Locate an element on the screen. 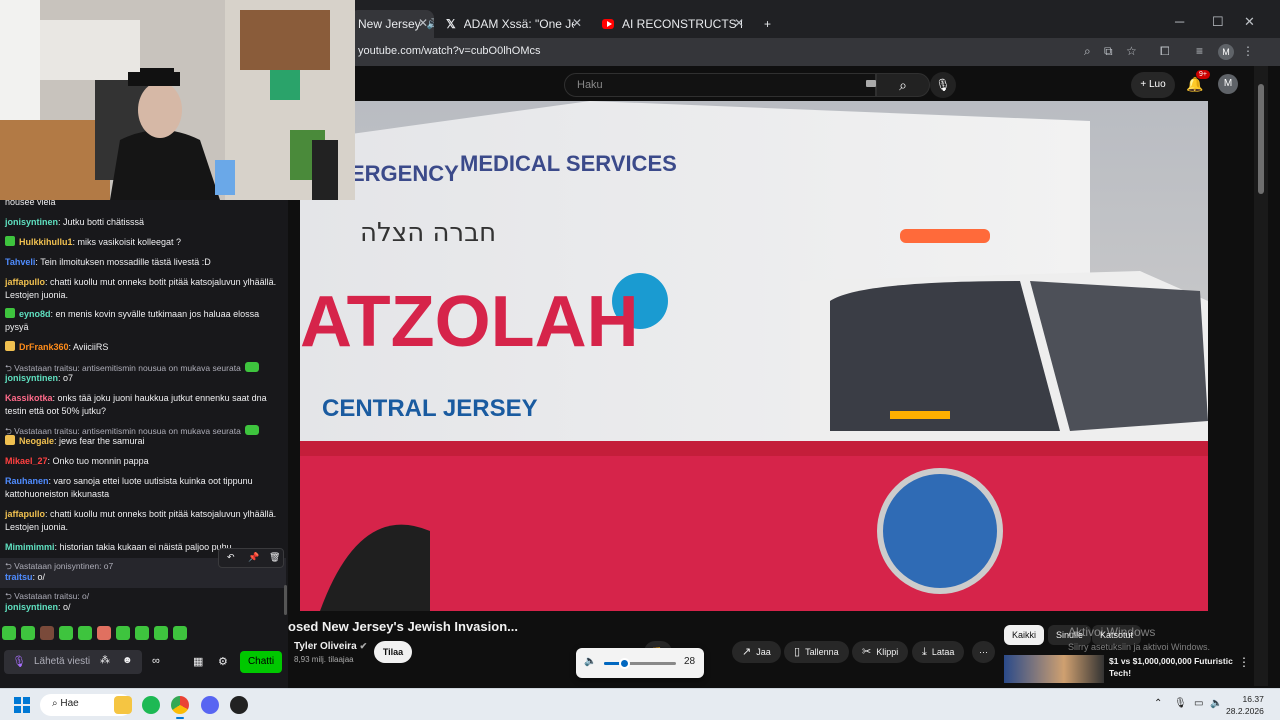 The image size is (1280, 720). clock: 16.37 28.2.2026 is located at coordinates (1245, 705).